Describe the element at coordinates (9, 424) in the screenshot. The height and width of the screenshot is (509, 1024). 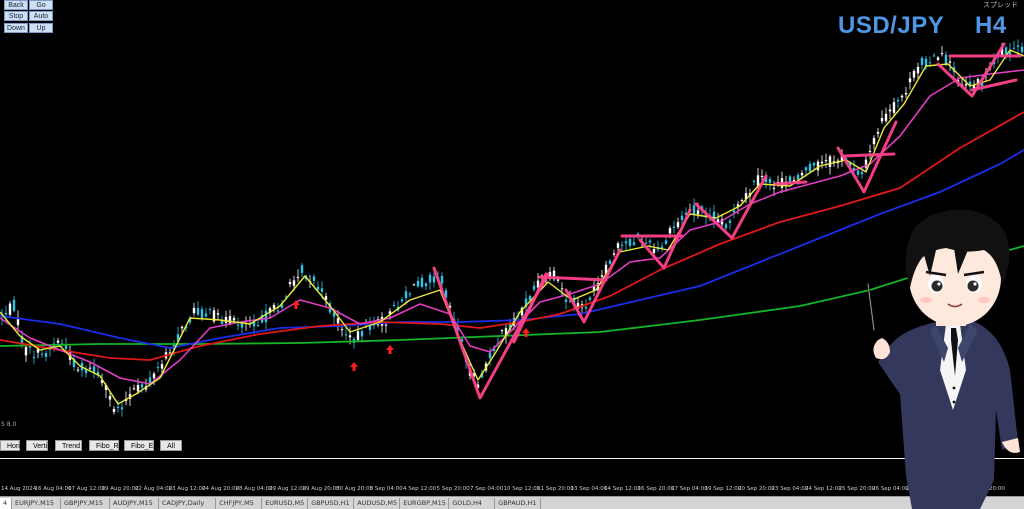
I see `side-label: S 8.0` at that location.